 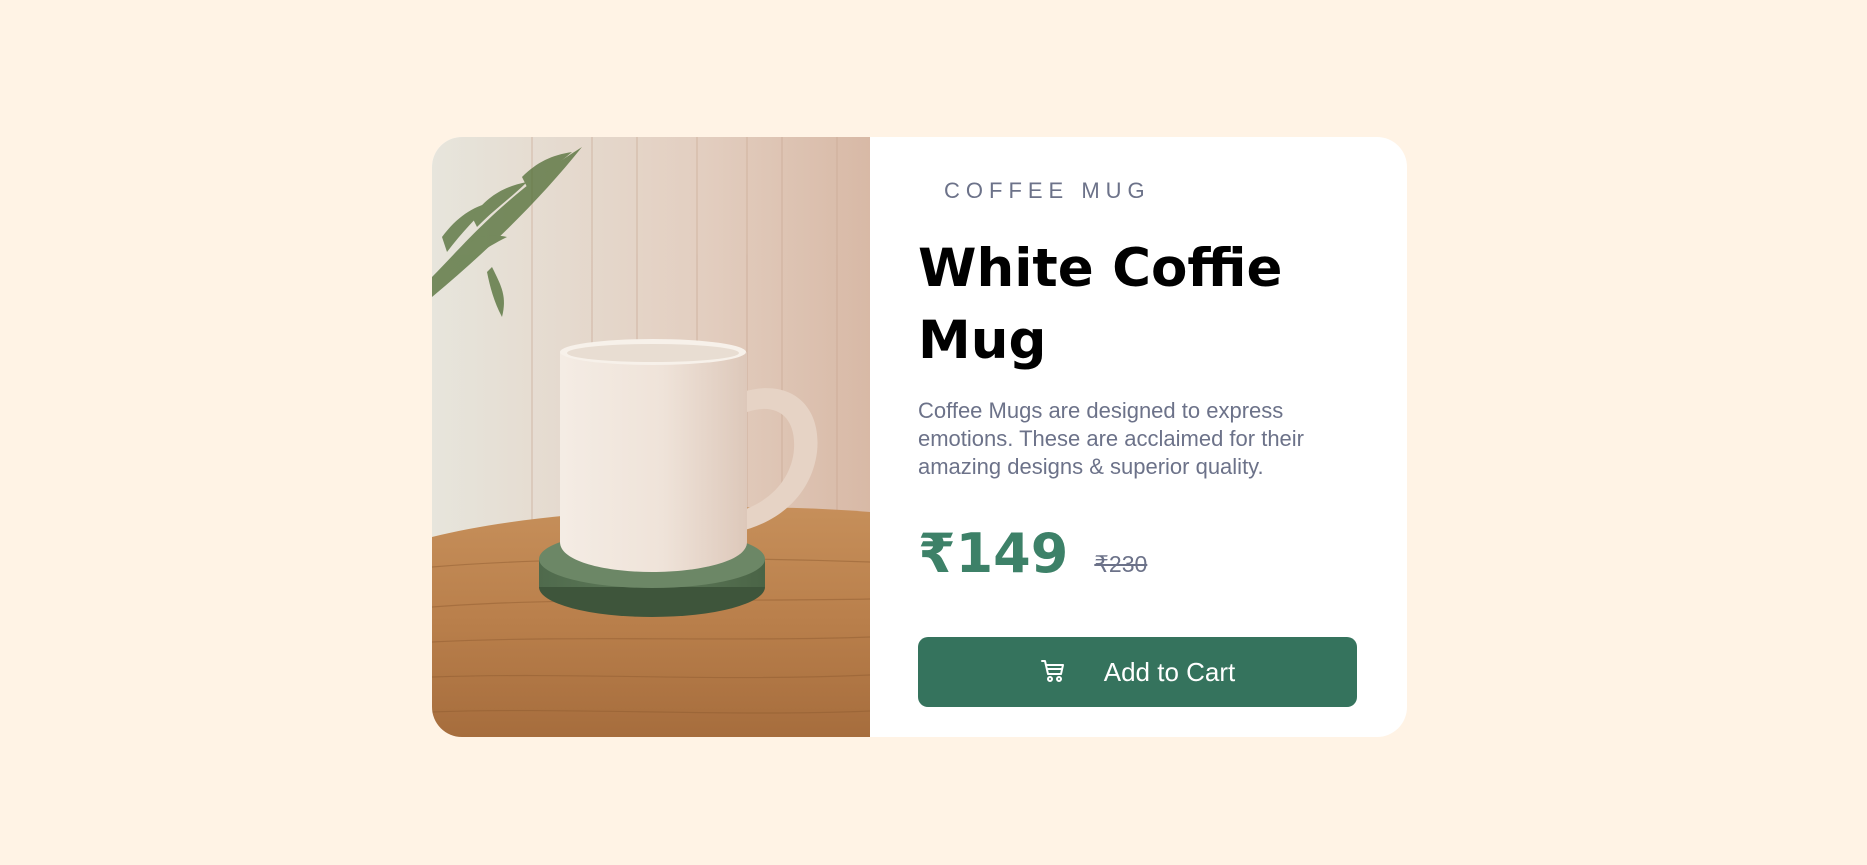 I want to click on product-title: White Coffie Mug, so click(x=1100, y=304).